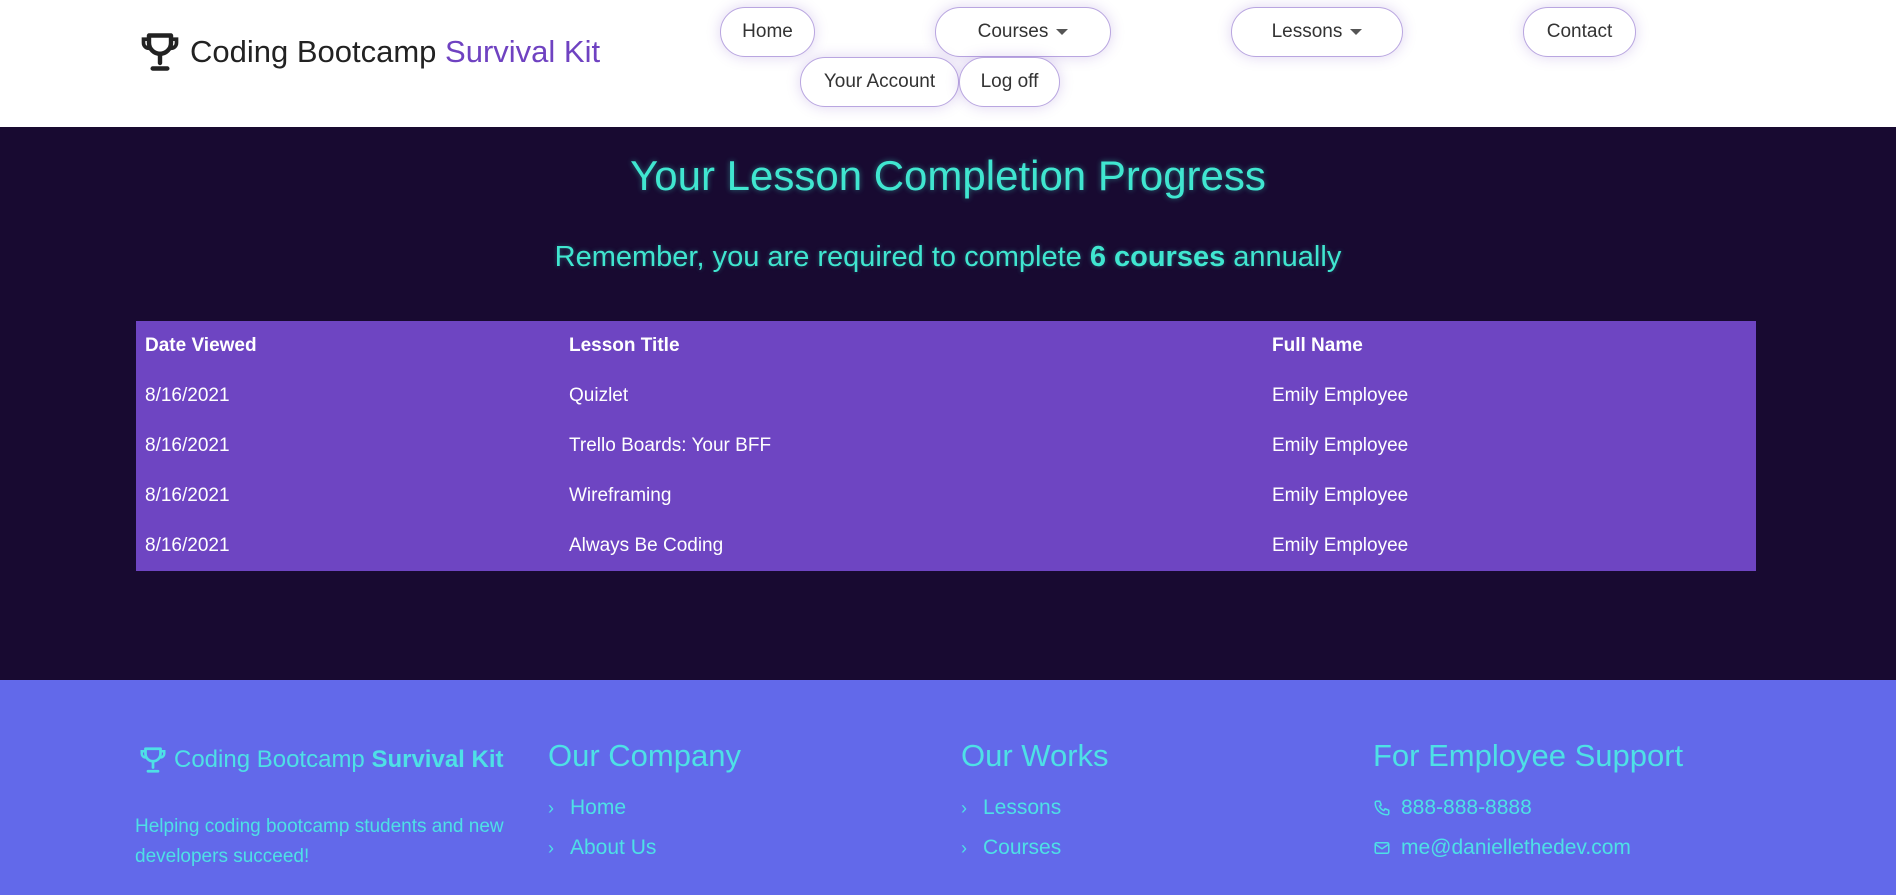 The image size is (1896, 895). Describe the element at coordinates (201, 345) in the screenshot. I see `column-header-date: Date Viewed` at that location.